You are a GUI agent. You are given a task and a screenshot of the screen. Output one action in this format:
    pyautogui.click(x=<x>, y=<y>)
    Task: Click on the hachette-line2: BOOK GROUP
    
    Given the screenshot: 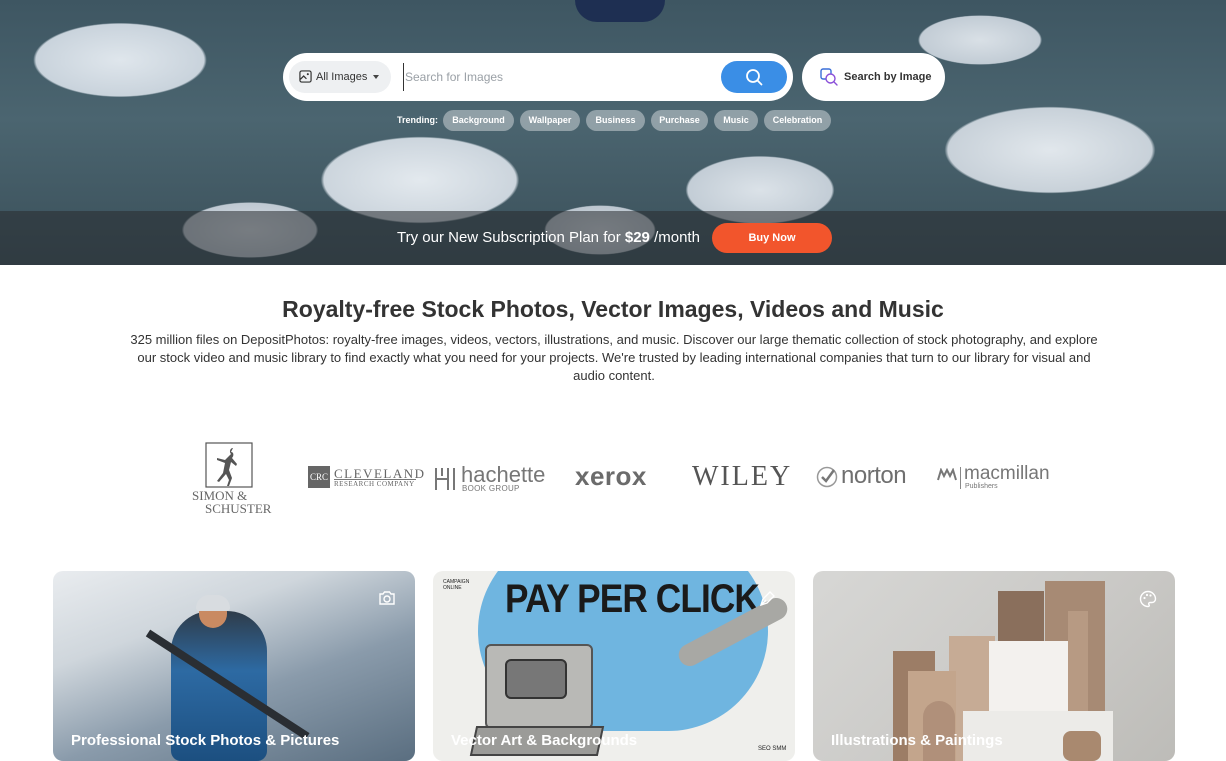 What is the action you would take?
    pyautogui.click(x=491, y=488)
    